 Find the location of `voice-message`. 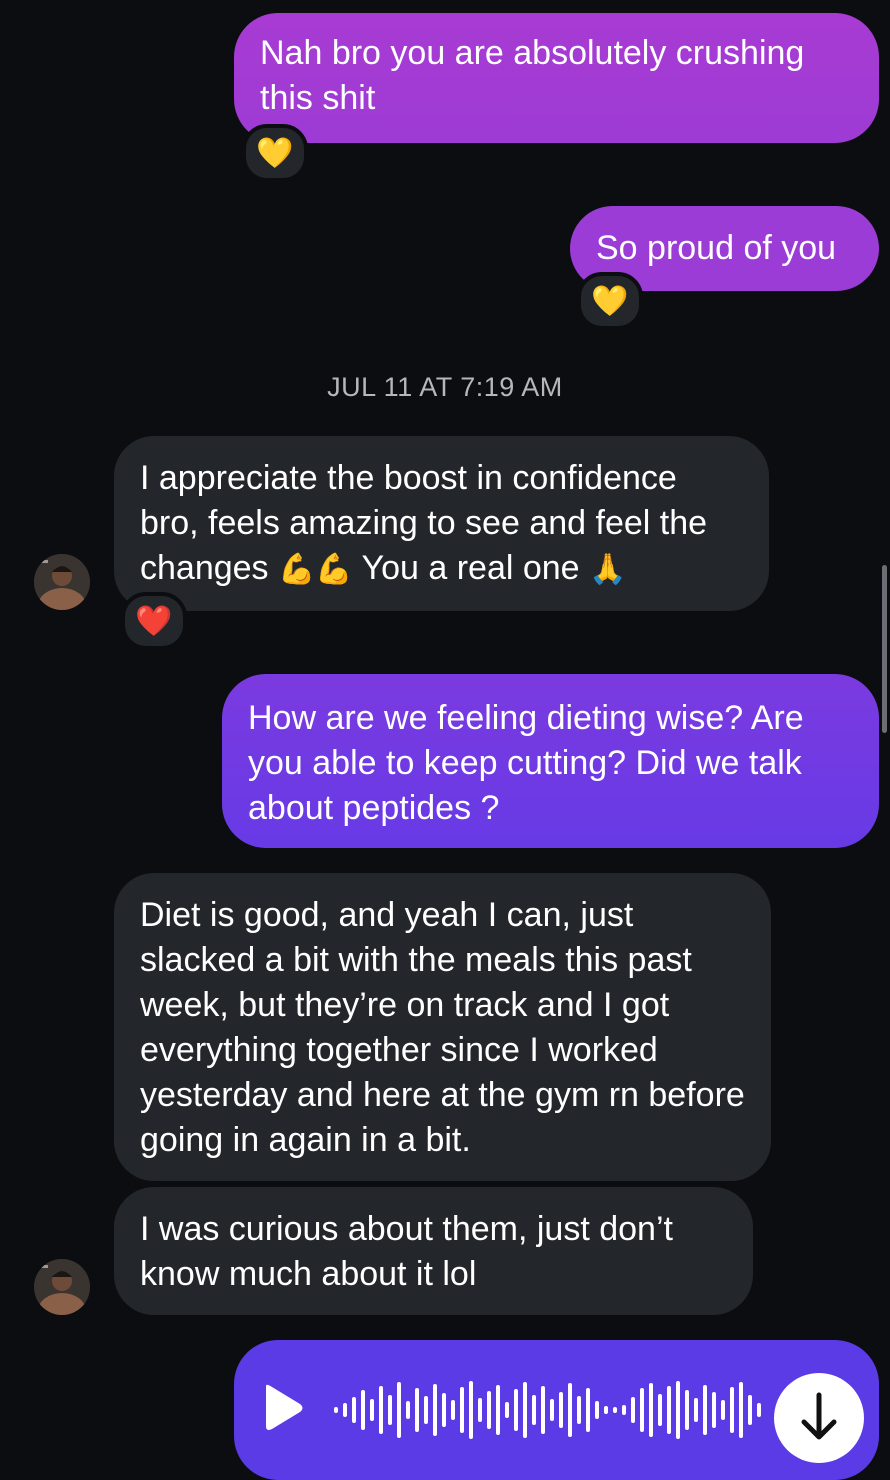

voice-message is located at coordinates (556, 1410).